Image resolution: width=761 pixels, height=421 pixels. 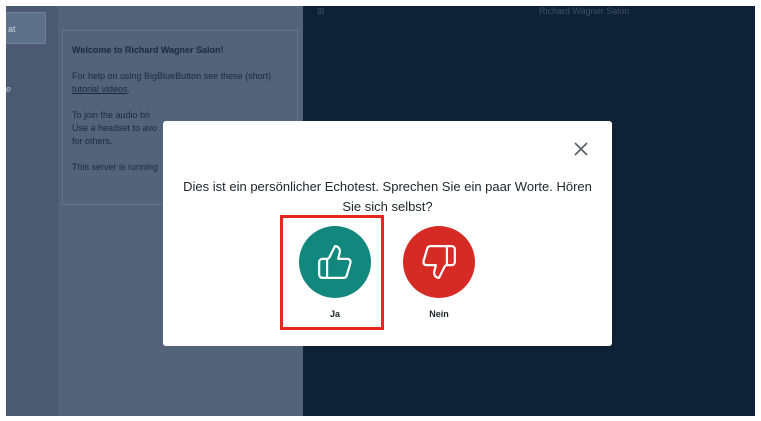 I want to click on echo-yes-button: Ja, so click(x=335, y=272).